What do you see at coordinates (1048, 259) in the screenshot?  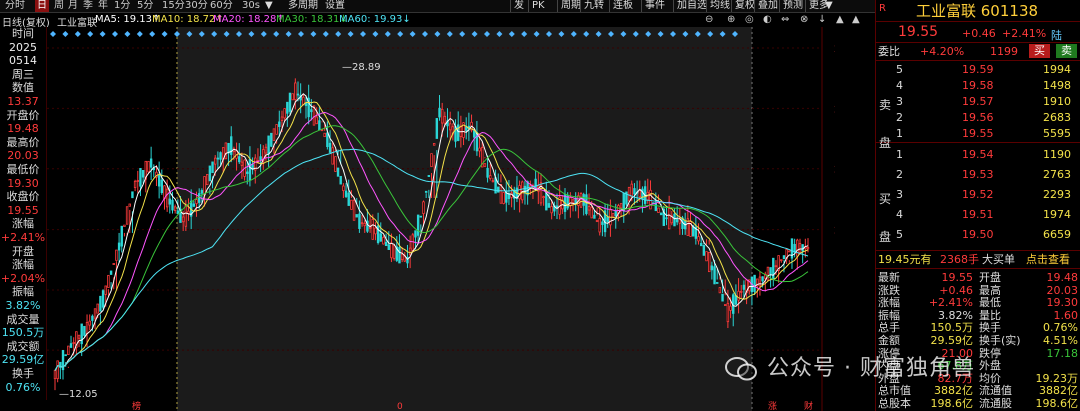 I see `big-order-link: 点击查看` at bounding box center [1048, 259].